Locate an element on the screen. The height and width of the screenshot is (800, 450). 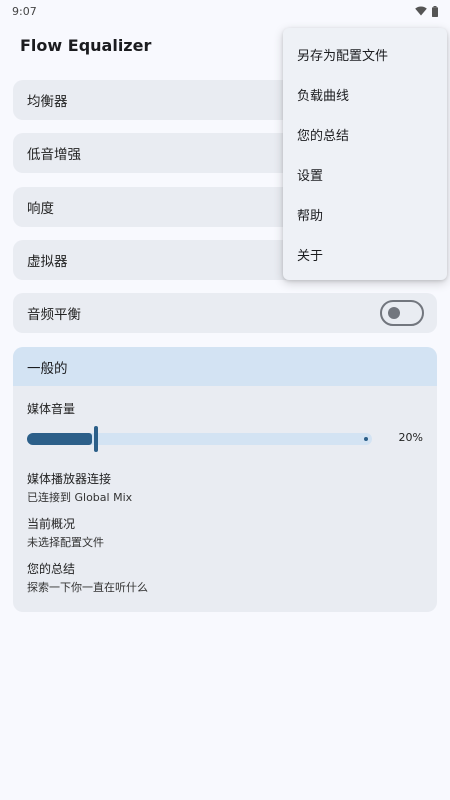
media-volume-label: 媒体音量 is located at coordinates (51, 409).